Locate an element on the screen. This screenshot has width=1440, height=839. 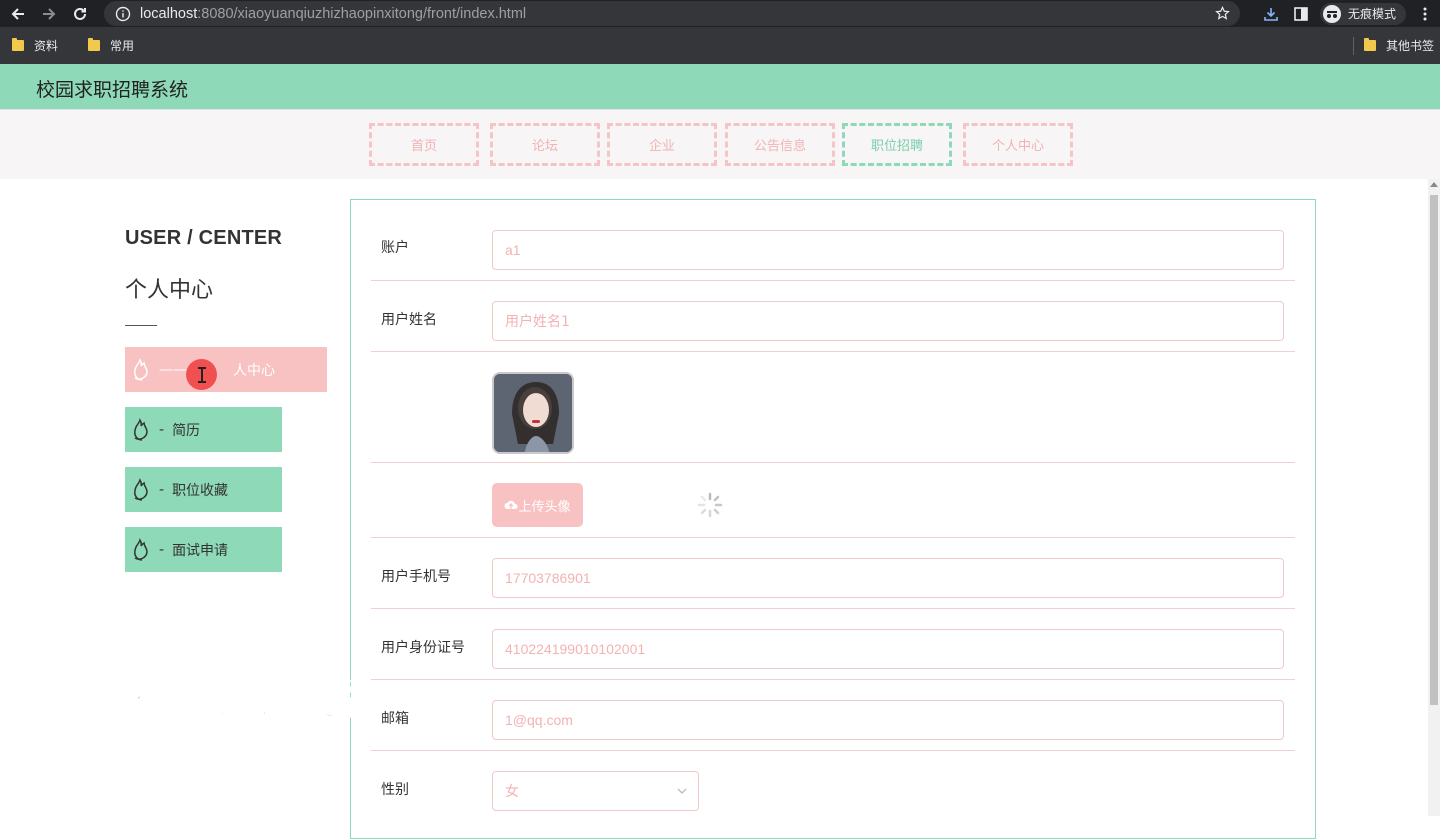
name-input: 用户姓名1 is located at coordinates (888, 321).